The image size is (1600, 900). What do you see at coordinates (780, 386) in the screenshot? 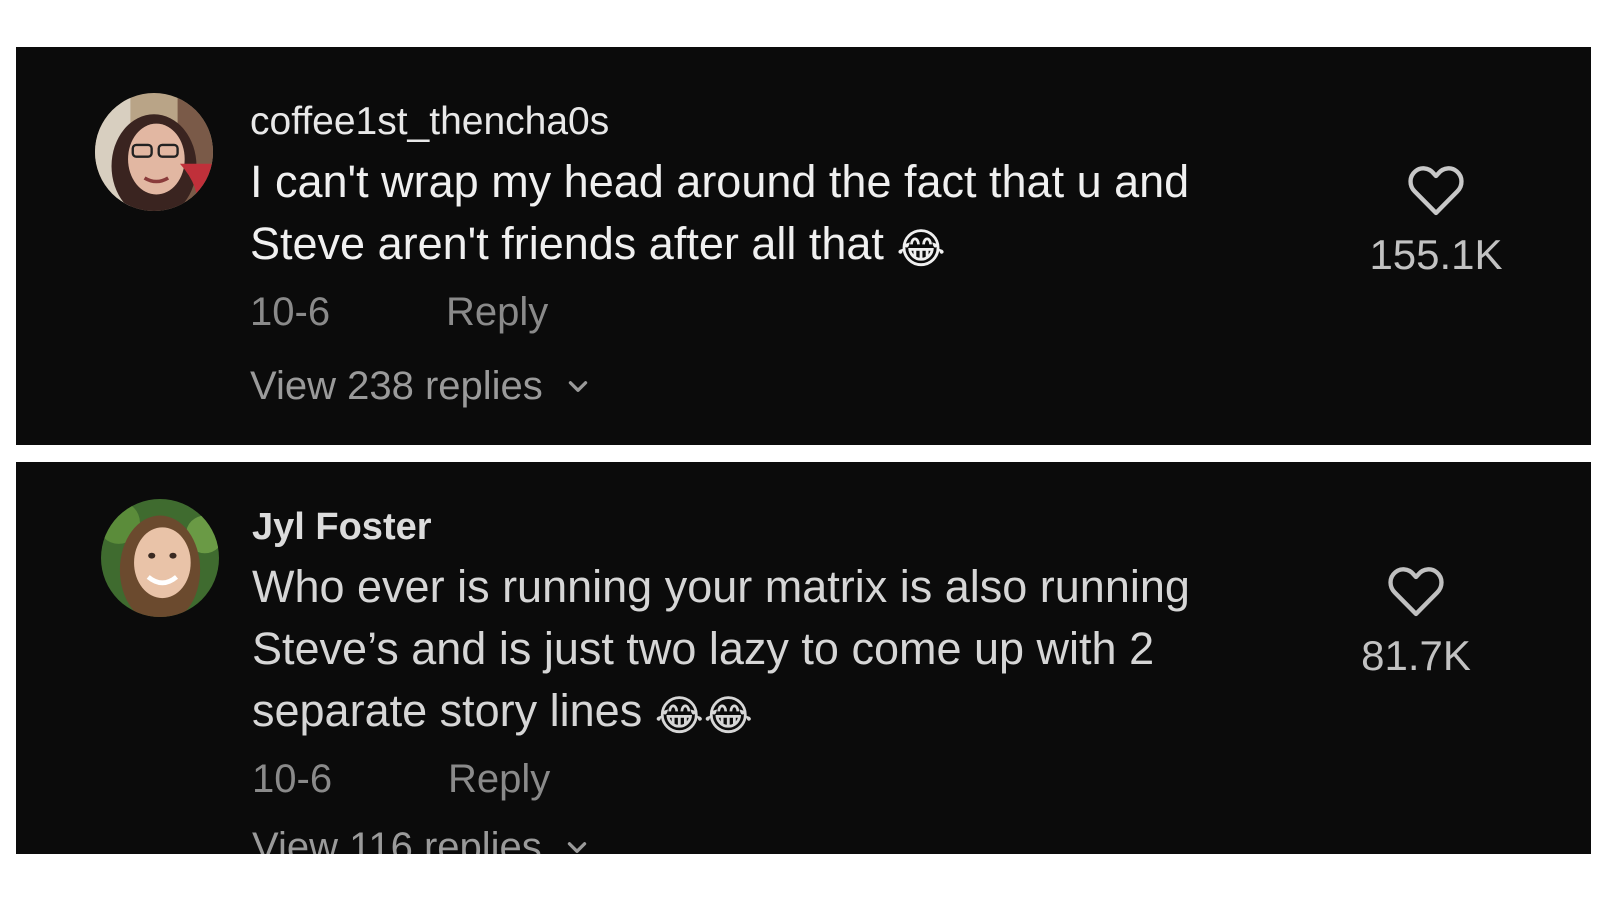
I see `view-replies-button: View 238 replies` at bounding box center [780, 386].